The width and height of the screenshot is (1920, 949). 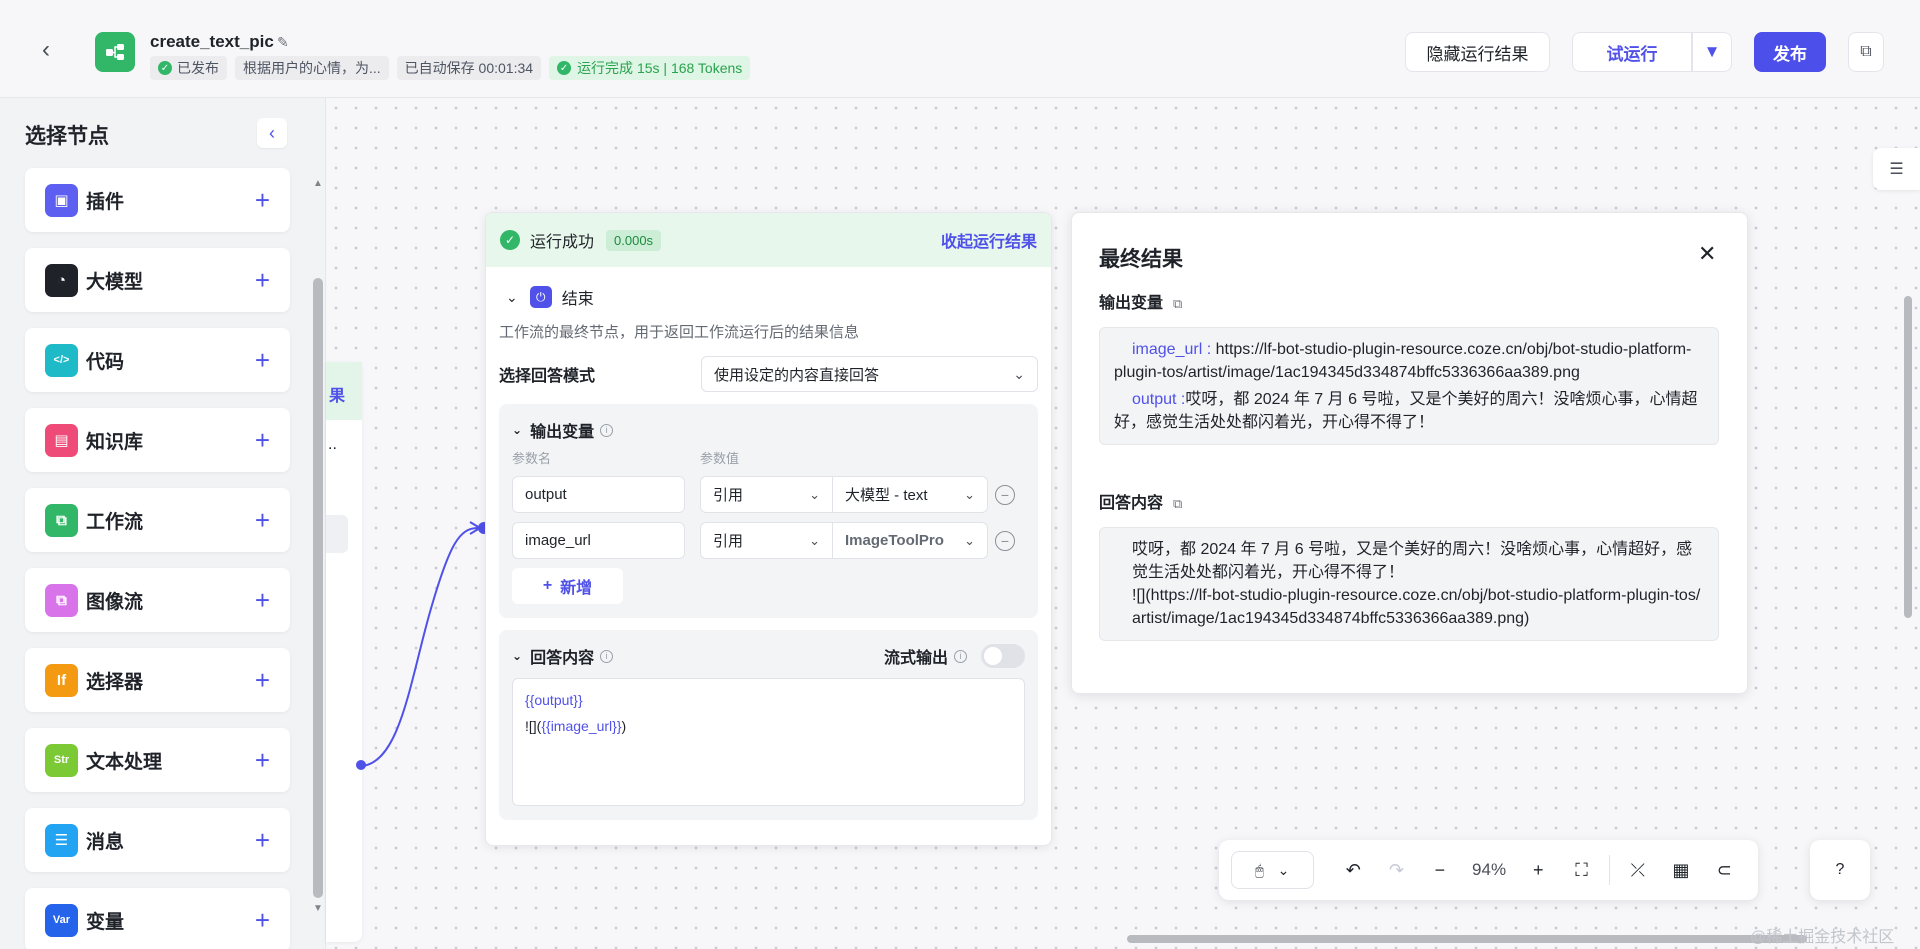 What do you see at coordinates (768, 742) in the screenshot?
I see `answer-editor: {{output}} ![]({{image_url}})` at bounding box center [768, 742].